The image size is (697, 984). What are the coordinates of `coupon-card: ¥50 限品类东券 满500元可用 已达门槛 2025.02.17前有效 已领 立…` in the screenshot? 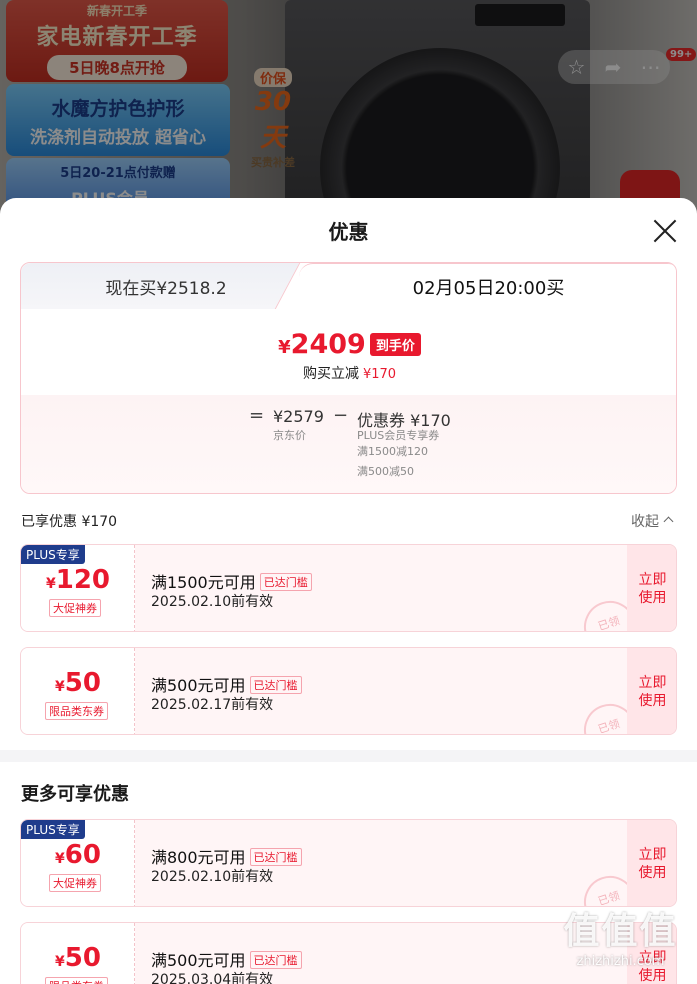 It's located at (348, 691).